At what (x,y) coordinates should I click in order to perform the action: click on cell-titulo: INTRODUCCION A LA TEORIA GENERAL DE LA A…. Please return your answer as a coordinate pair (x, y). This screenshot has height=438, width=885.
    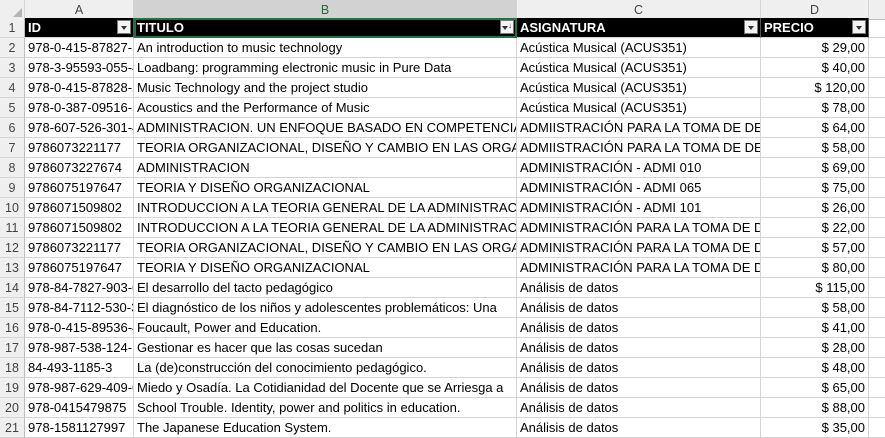
    Looking at the image, I should click on (325, 208).